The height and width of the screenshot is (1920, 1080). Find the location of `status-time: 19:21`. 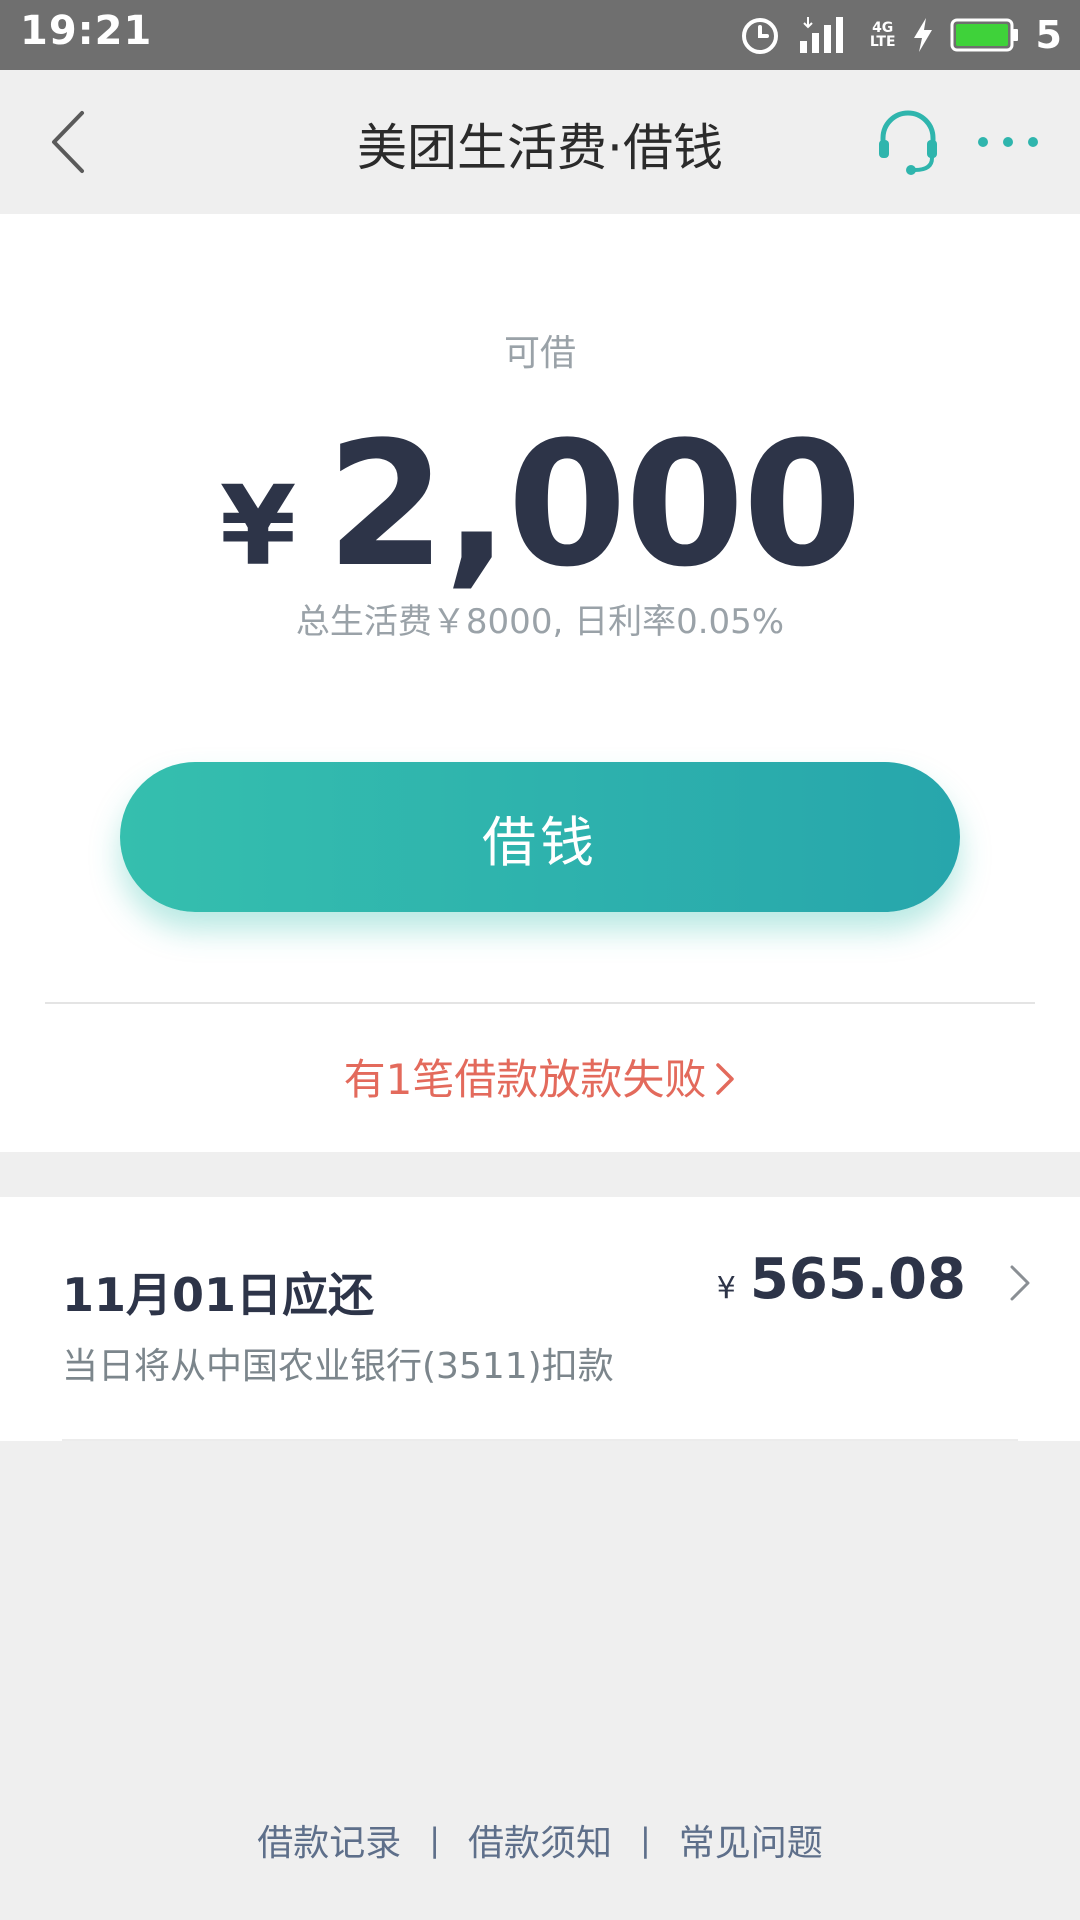

status-time: 19:21 is located at coordinates (86, 31).